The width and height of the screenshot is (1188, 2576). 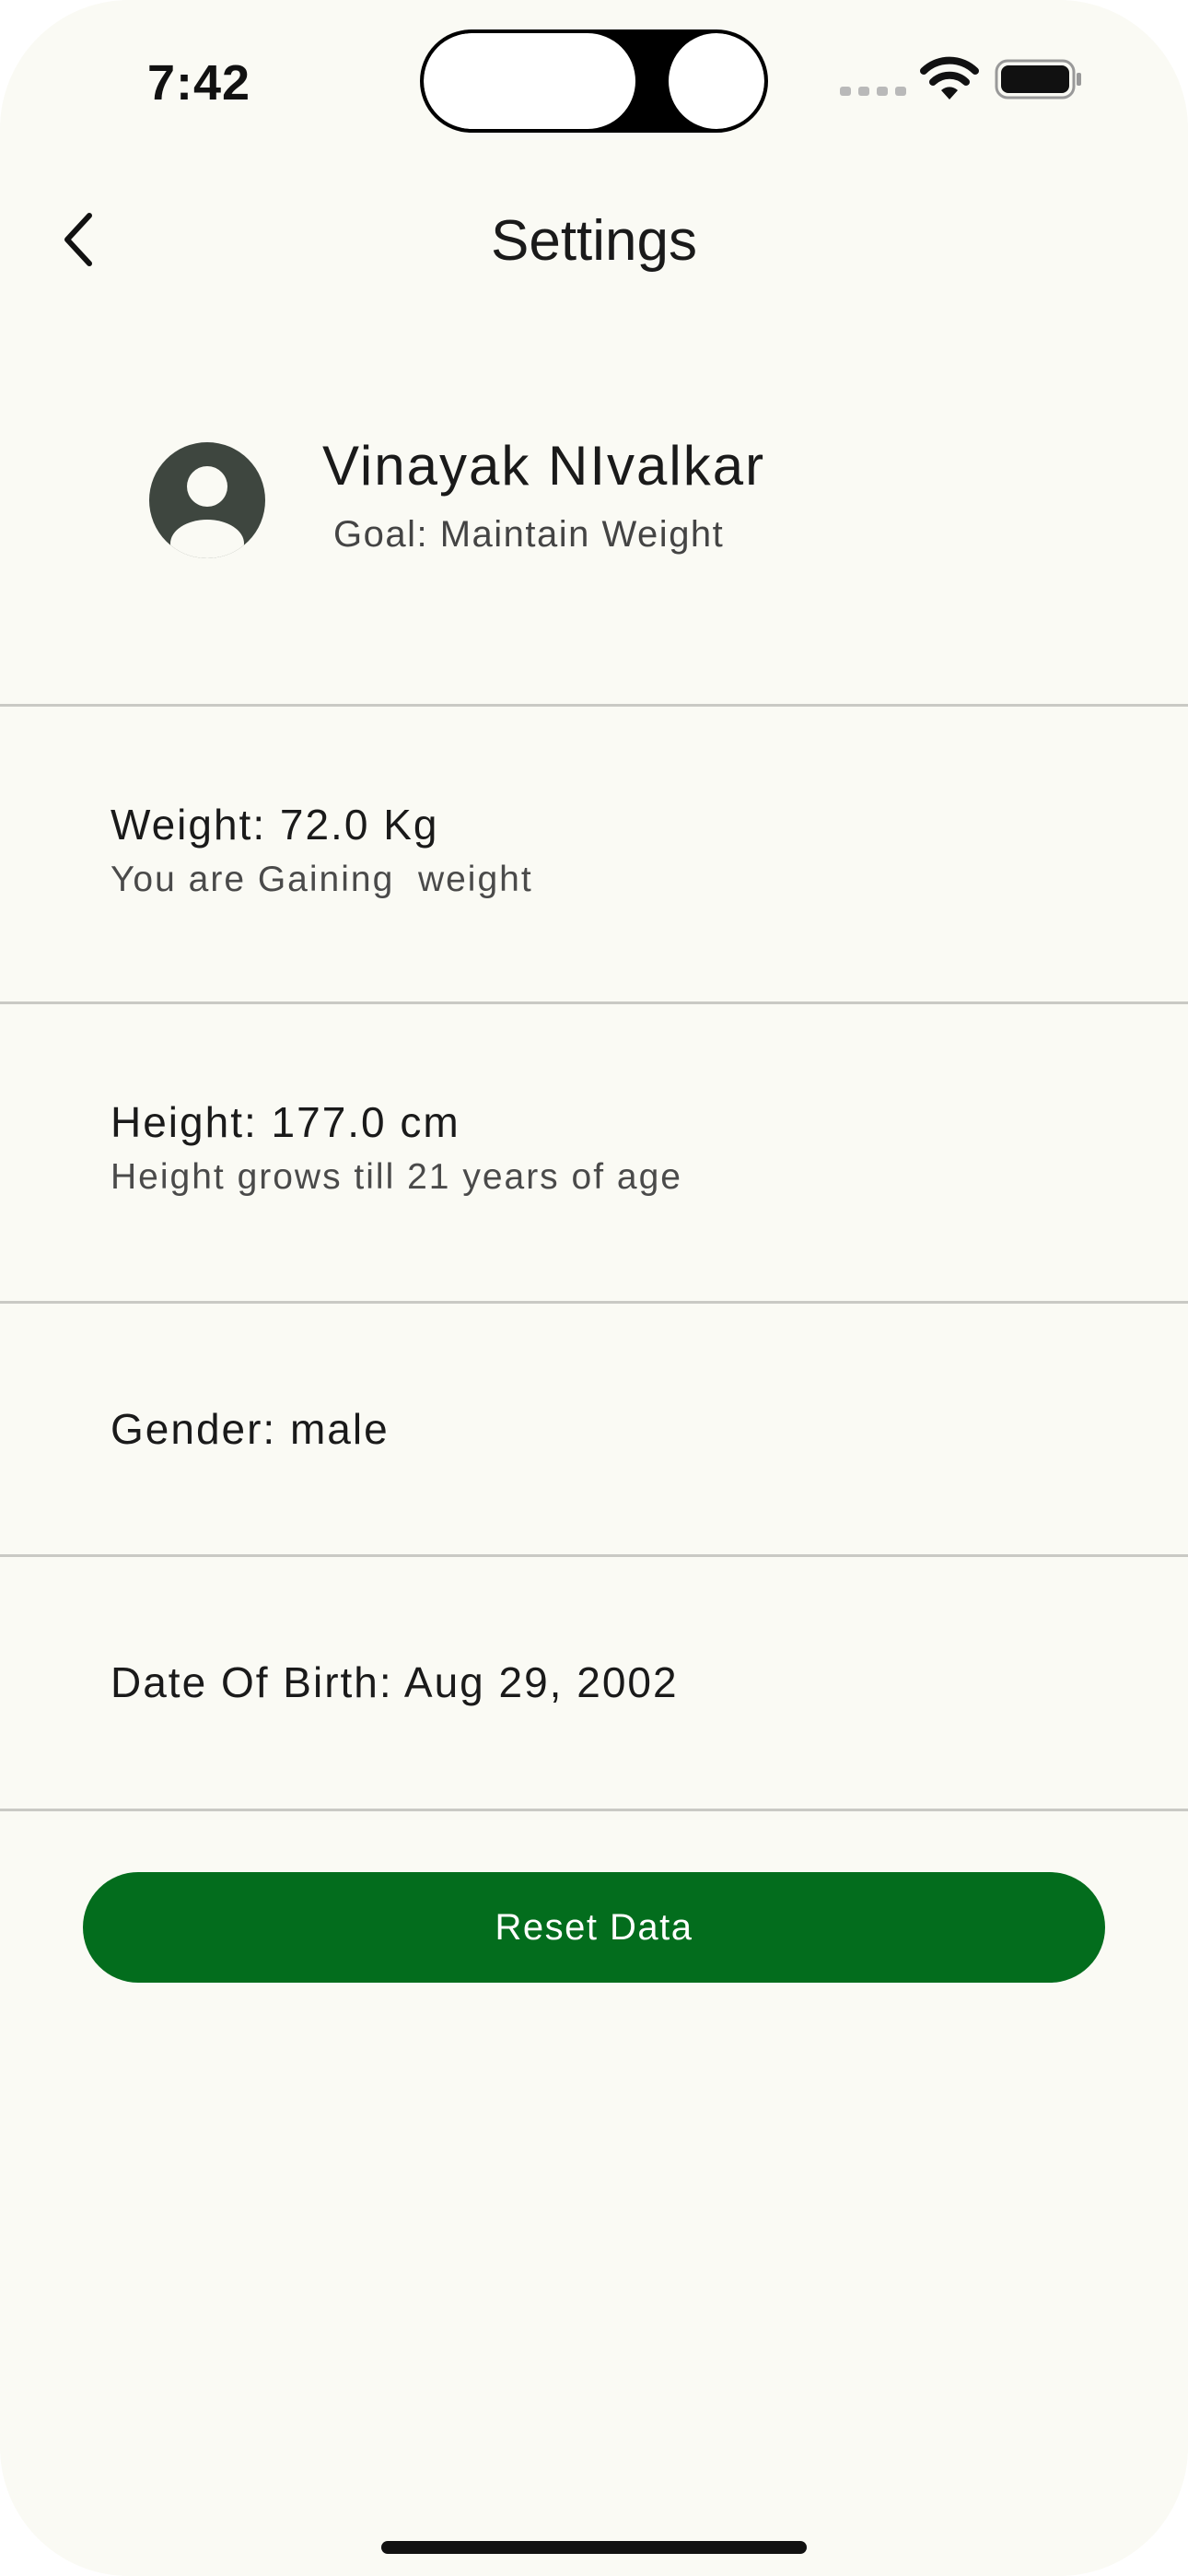 I want to click on island-pill, so click(x=529, y=81).